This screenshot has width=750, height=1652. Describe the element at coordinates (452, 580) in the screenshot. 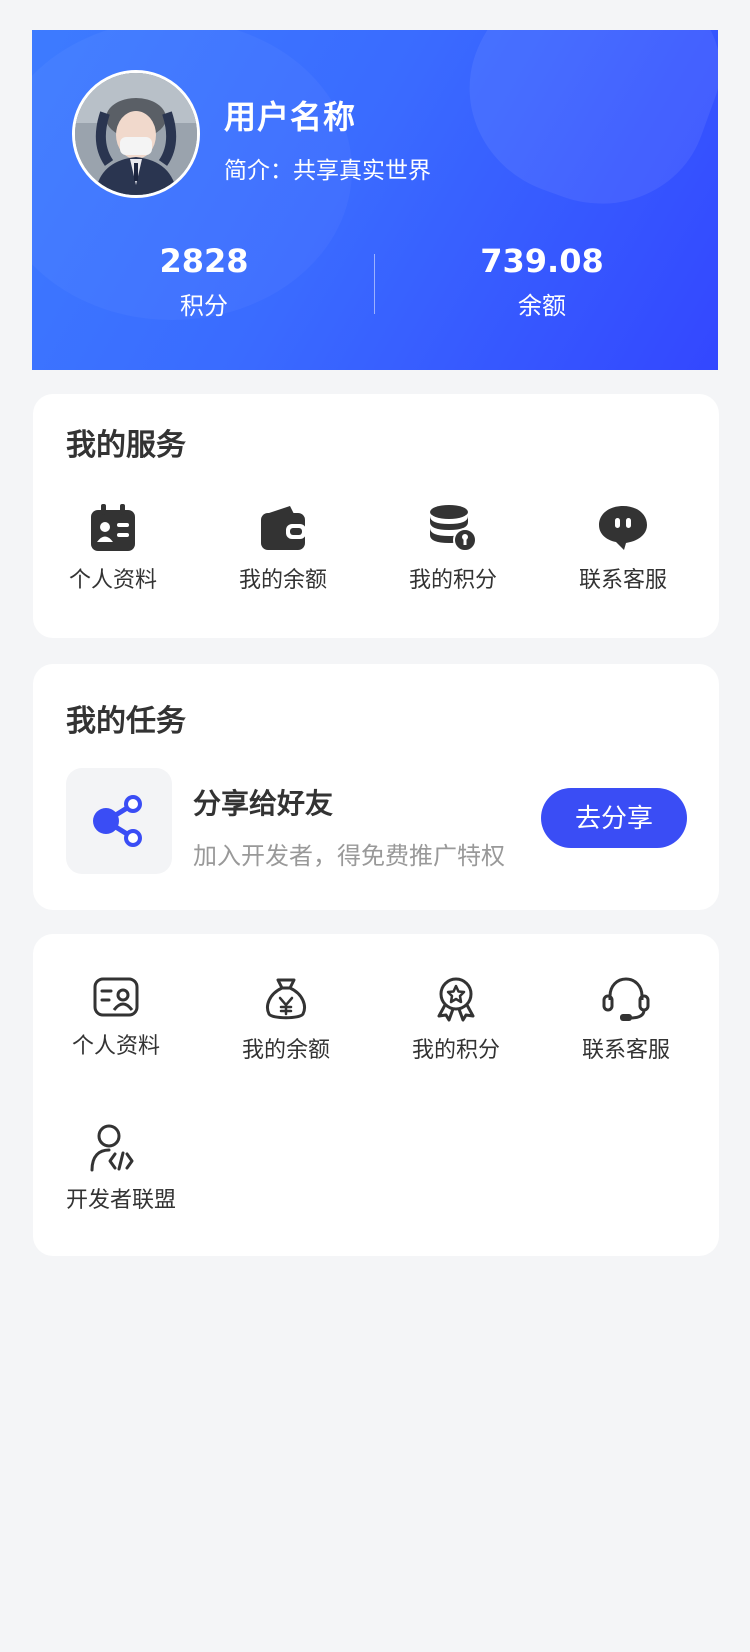

I see `service-label: 我的积分` at that location.